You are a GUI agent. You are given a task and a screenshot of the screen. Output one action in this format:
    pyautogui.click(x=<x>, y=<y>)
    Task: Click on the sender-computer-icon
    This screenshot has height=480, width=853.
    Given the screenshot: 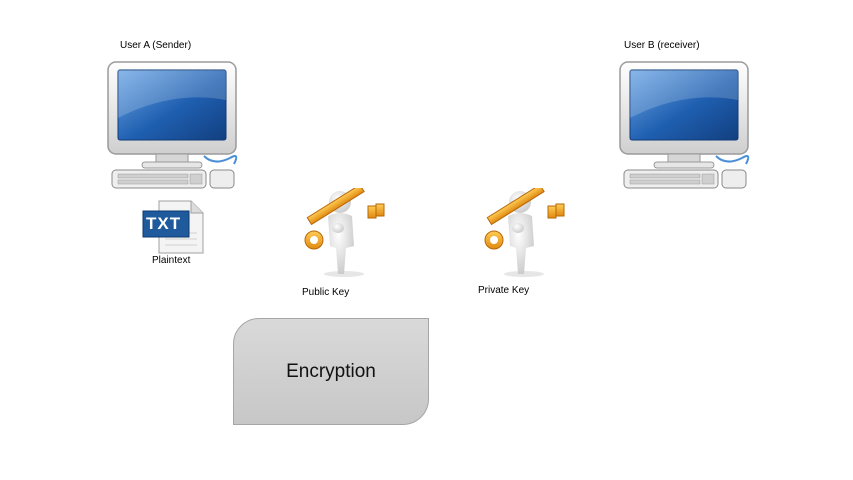 What is the action you would take?
    pyautogui.click(x=172, y=125)
    